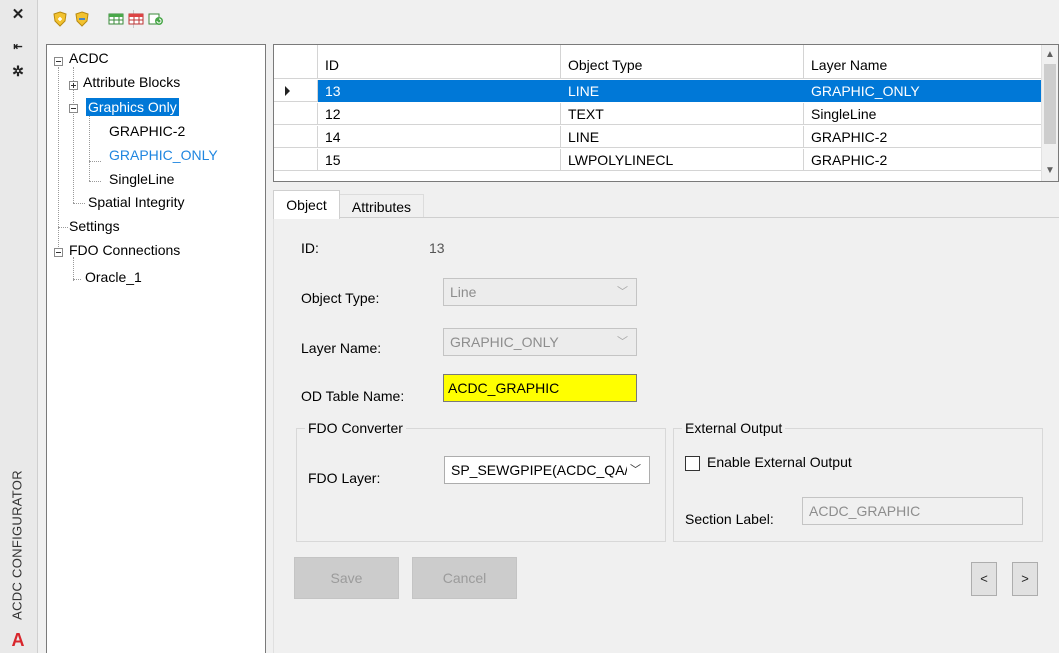 This screenshot has width=1059, height=653. I want to click on fdo-layer-label: FDO Layer:, so click(344, 478).